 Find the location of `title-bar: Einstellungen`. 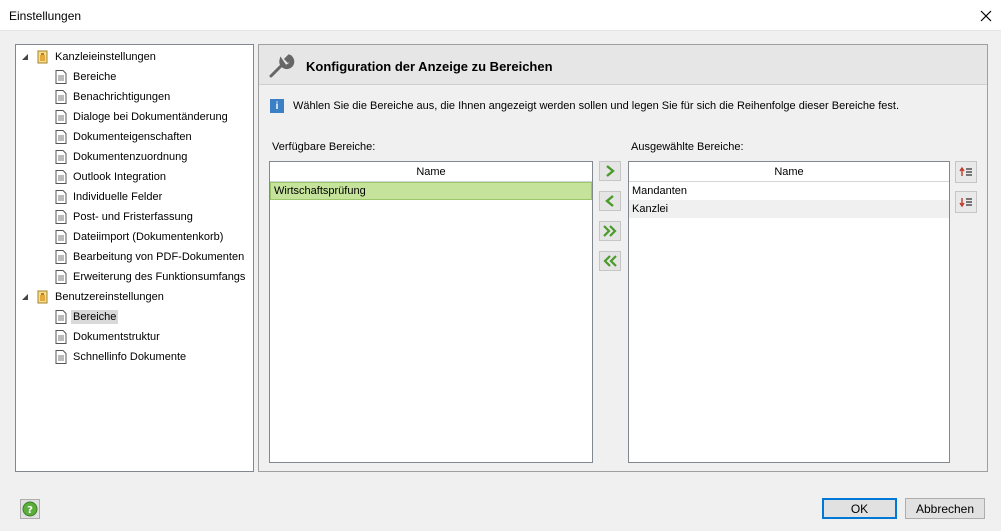

title-bar: Einstellungen is located at coordinates (500, 15).